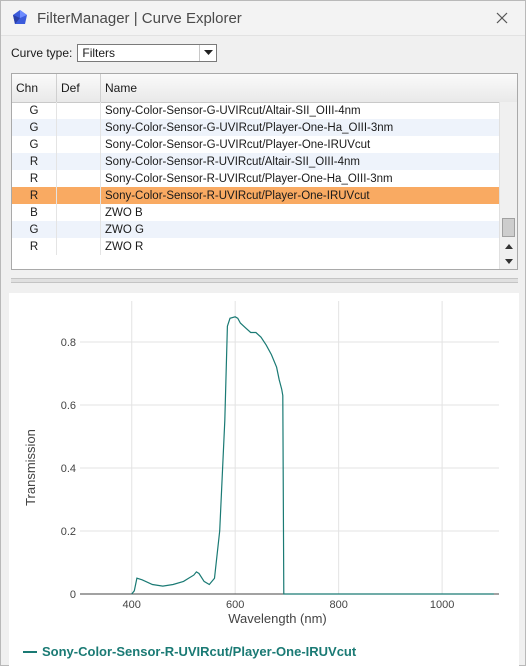 This screenshot has height=666, width=526. I want to click on curve-type-select: Filters, so click(147, 53).